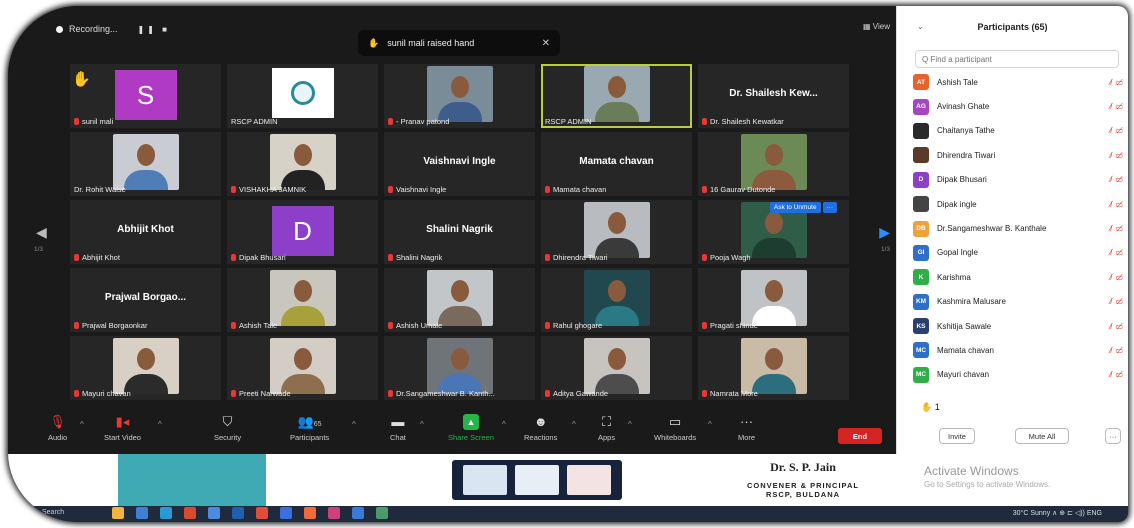 This screenshot has height=528, width=1134. I want to click on video-tile: Ask to Unmute ··· Pooja Wagh, so click(773, 232).